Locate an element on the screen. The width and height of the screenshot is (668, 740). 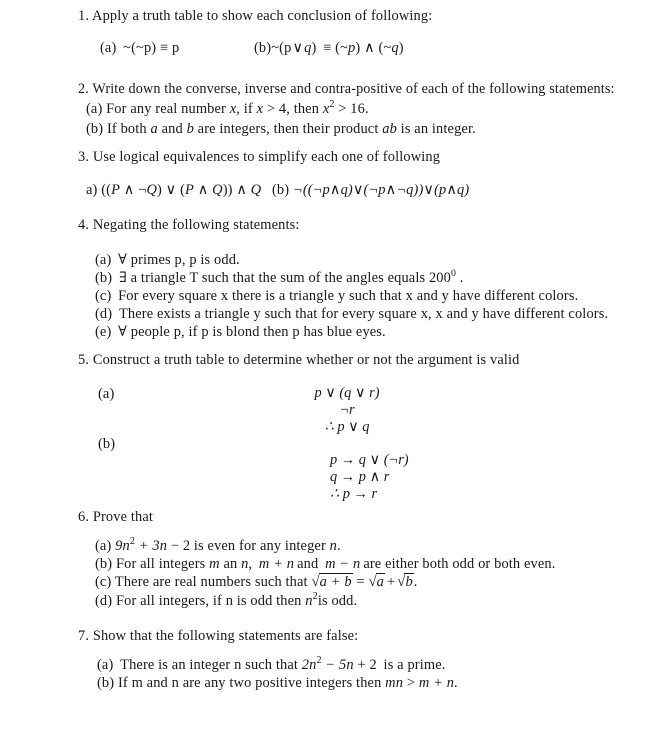
q2a-gt-4: > 4, is located at coordinates (278, 109).